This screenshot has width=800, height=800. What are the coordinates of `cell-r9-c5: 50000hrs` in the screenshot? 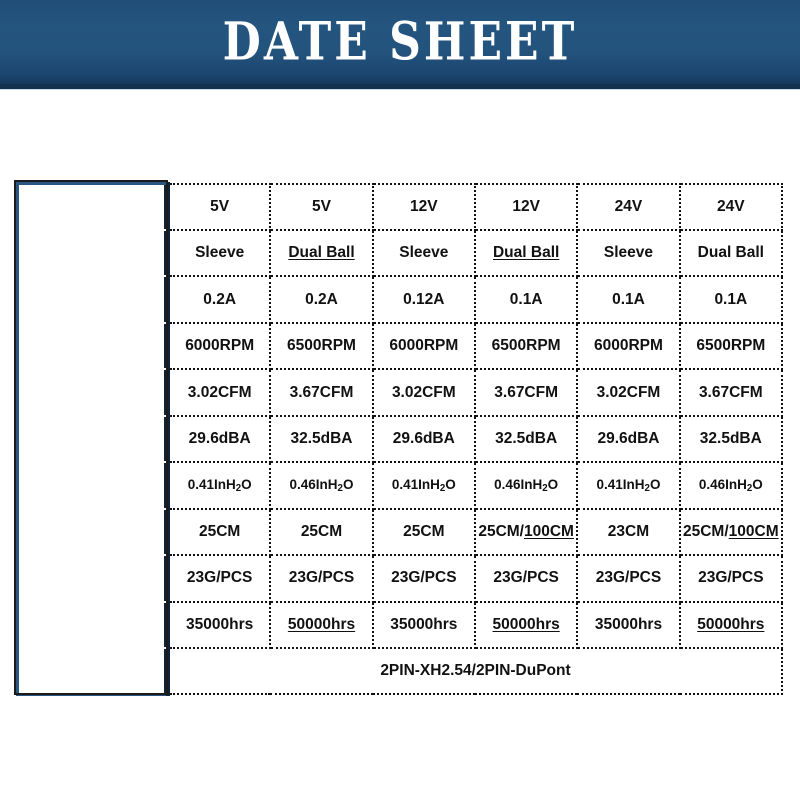 It's located at (731, 625).